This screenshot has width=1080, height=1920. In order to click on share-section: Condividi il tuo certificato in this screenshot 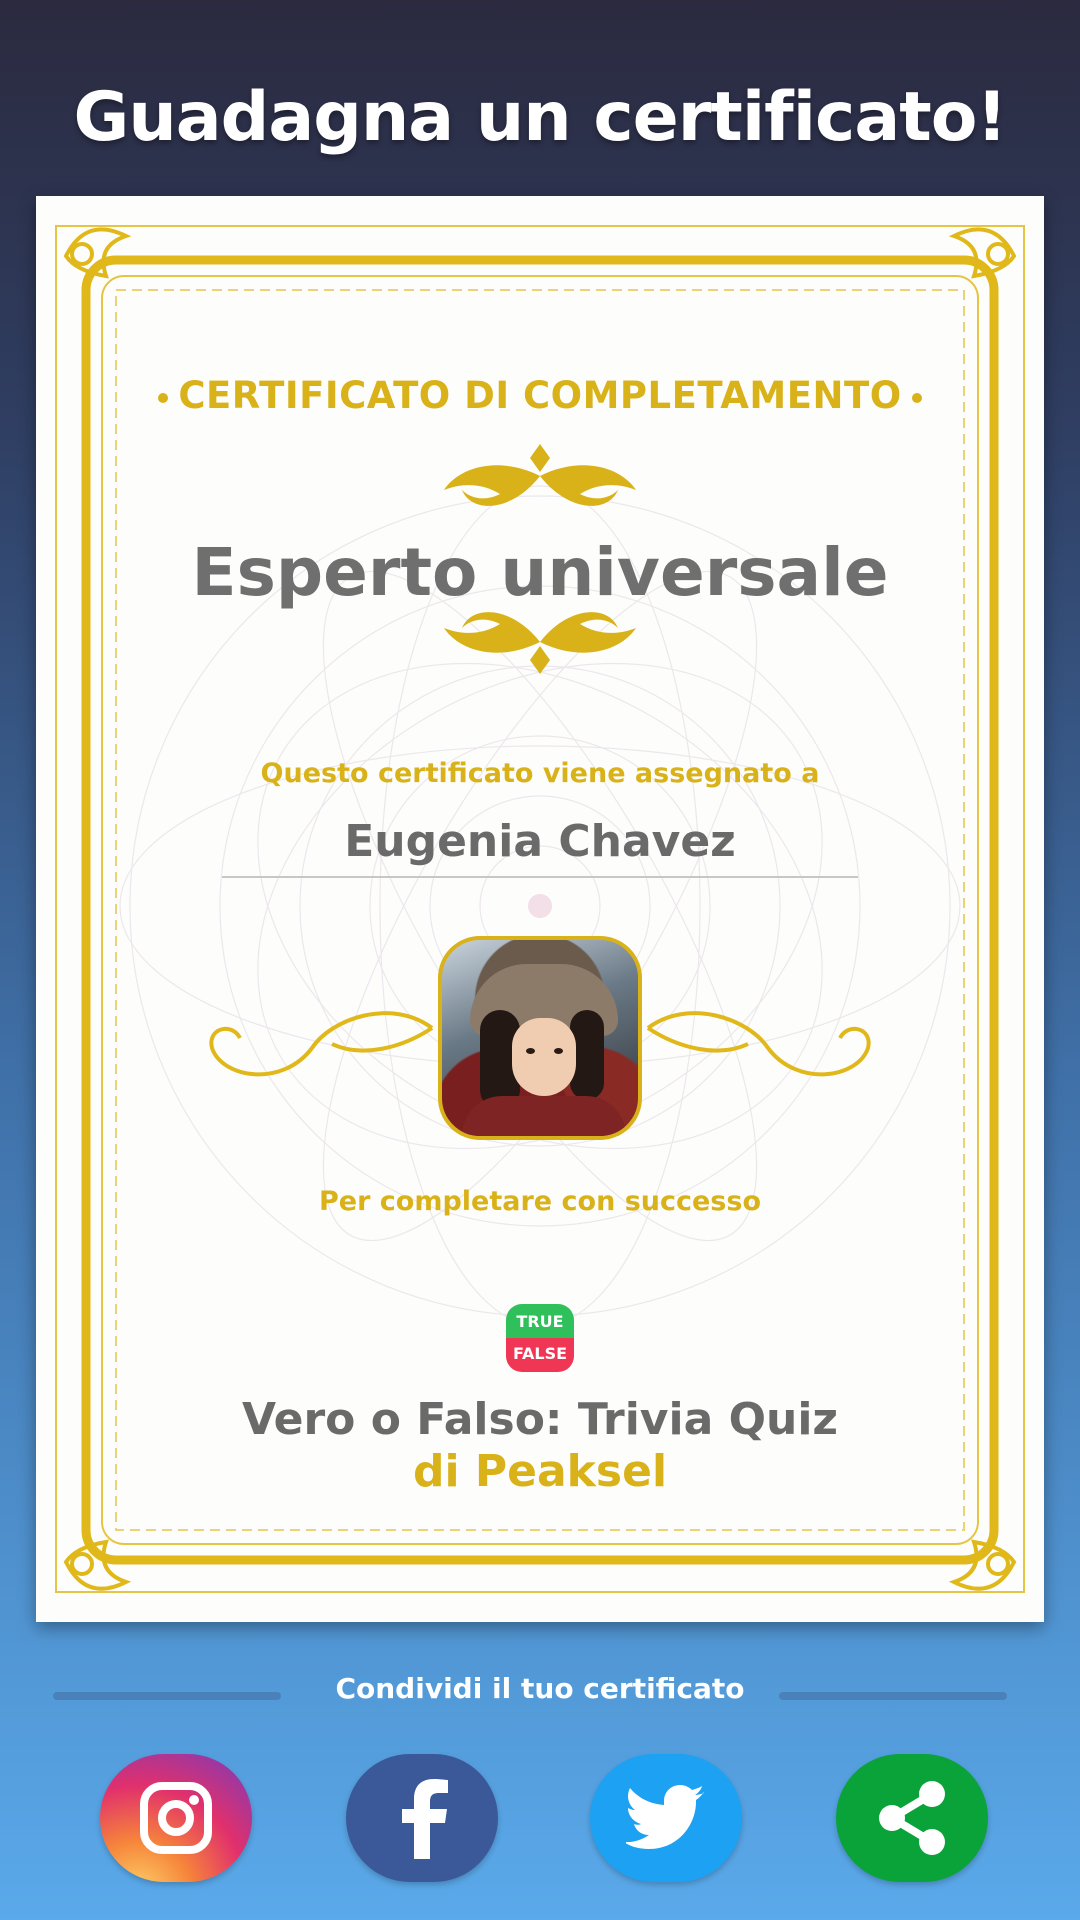, I will do `click(540, 1692)`.